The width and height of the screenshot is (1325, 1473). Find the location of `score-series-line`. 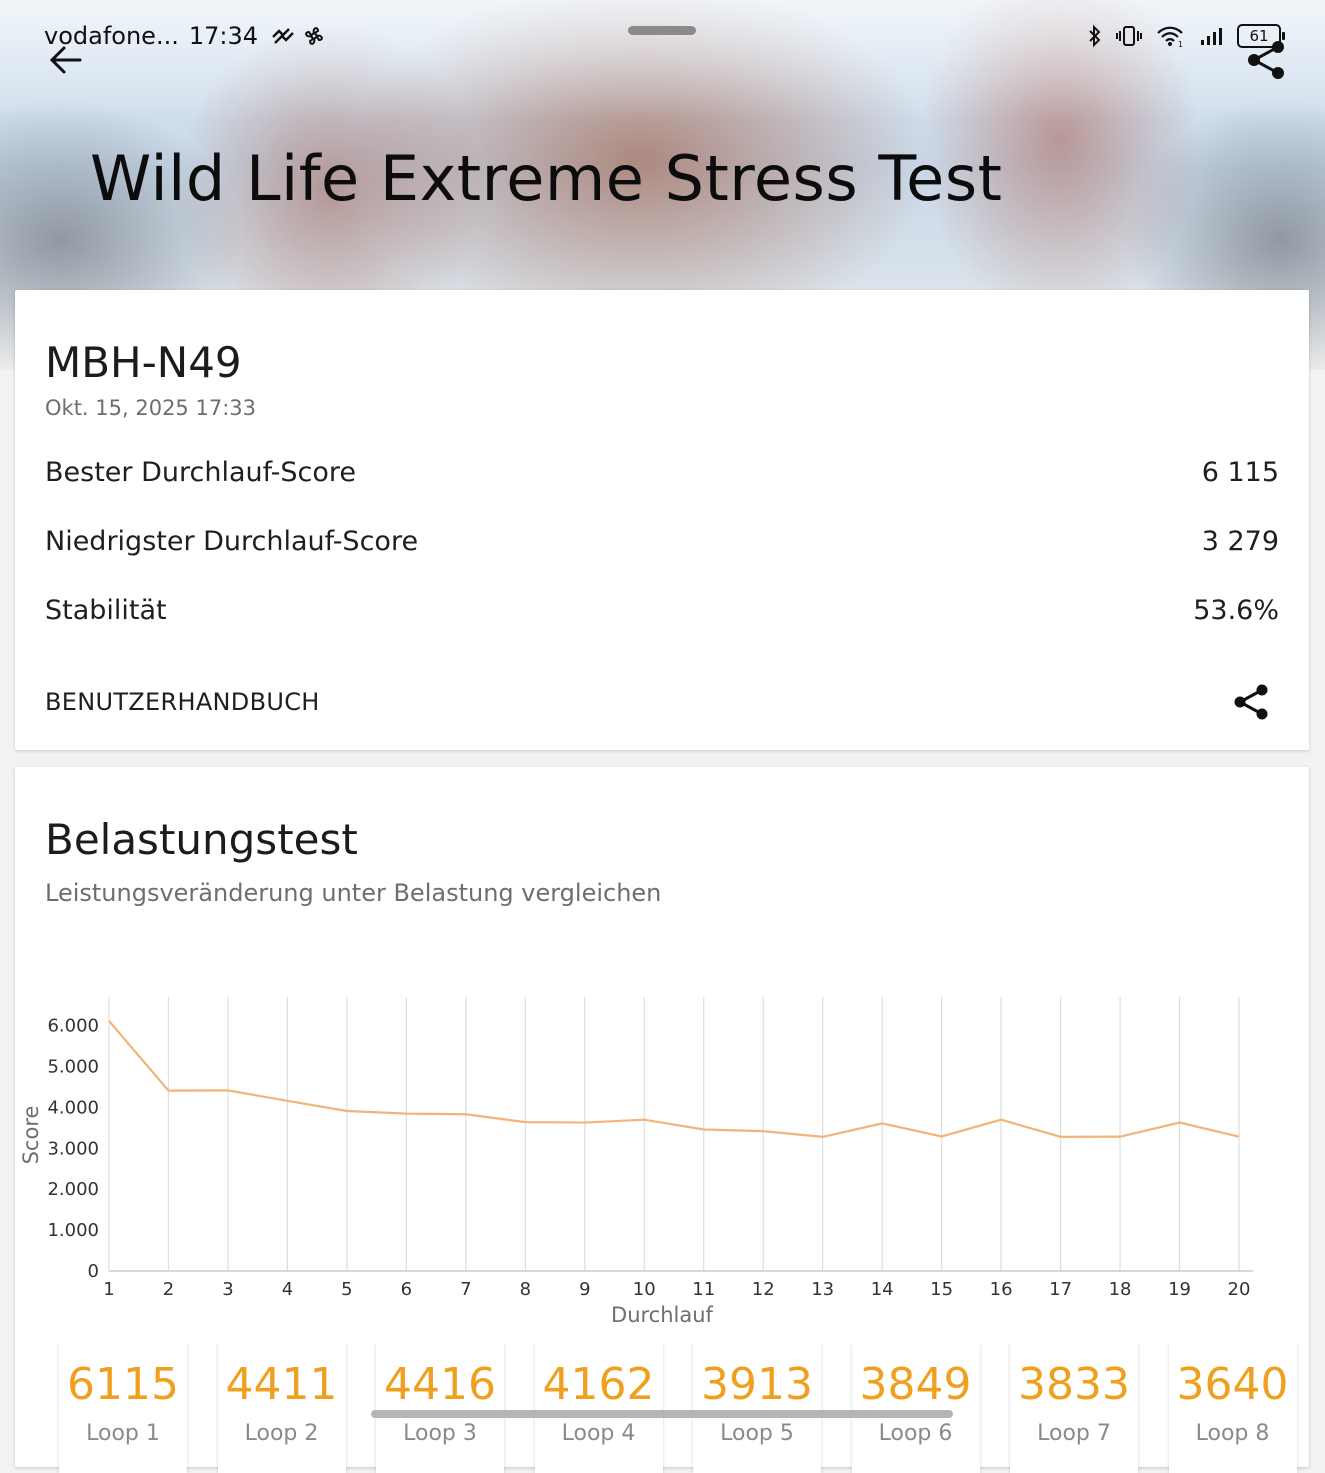

score-series-line is located at coordinates (674, 1079).